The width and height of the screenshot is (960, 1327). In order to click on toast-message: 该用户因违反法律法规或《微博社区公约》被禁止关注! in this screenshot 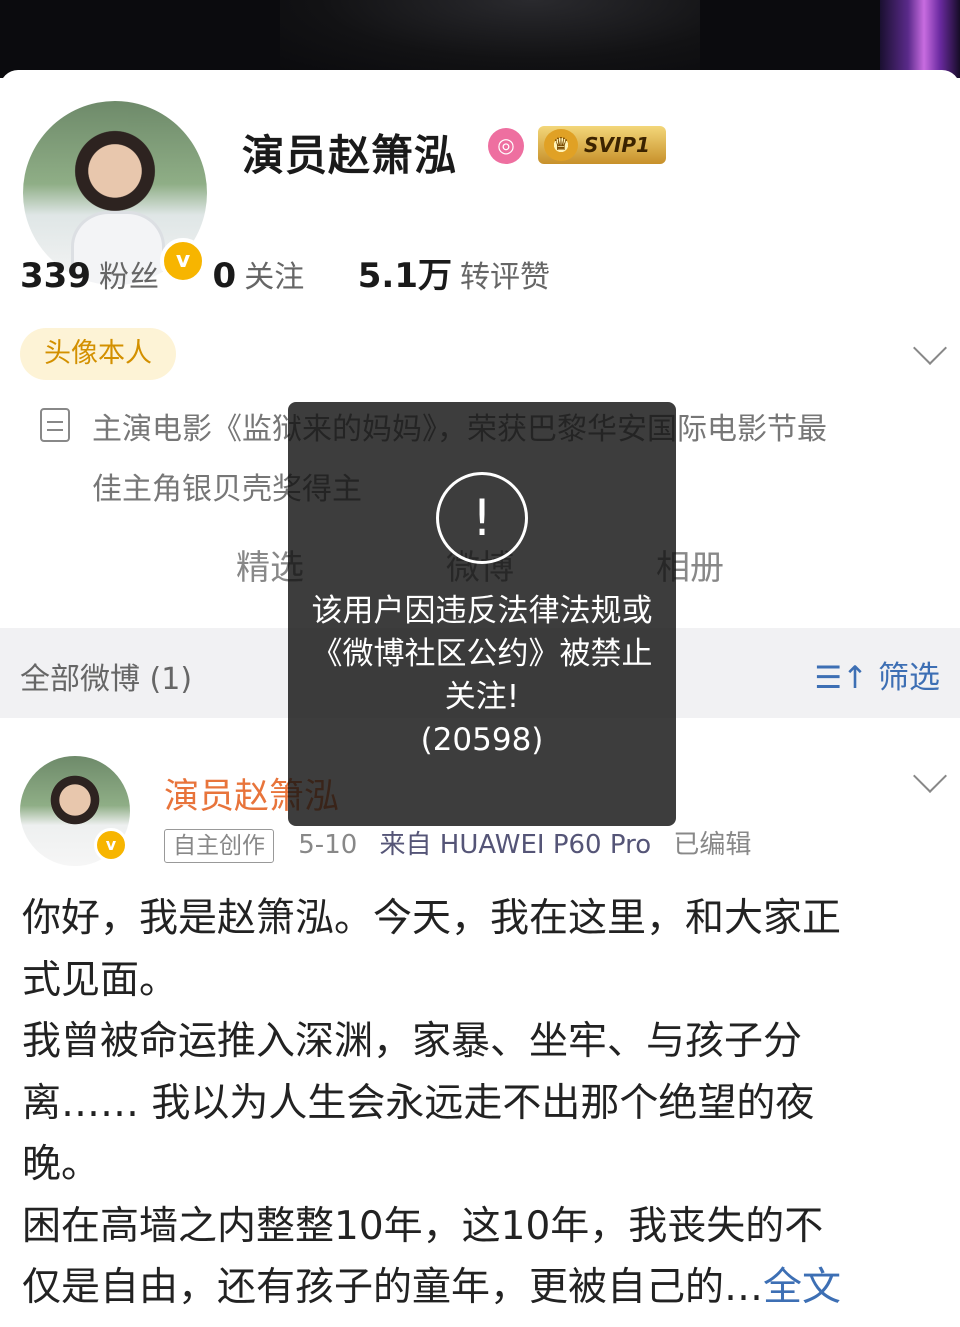, I will do `click(482, 654)`.